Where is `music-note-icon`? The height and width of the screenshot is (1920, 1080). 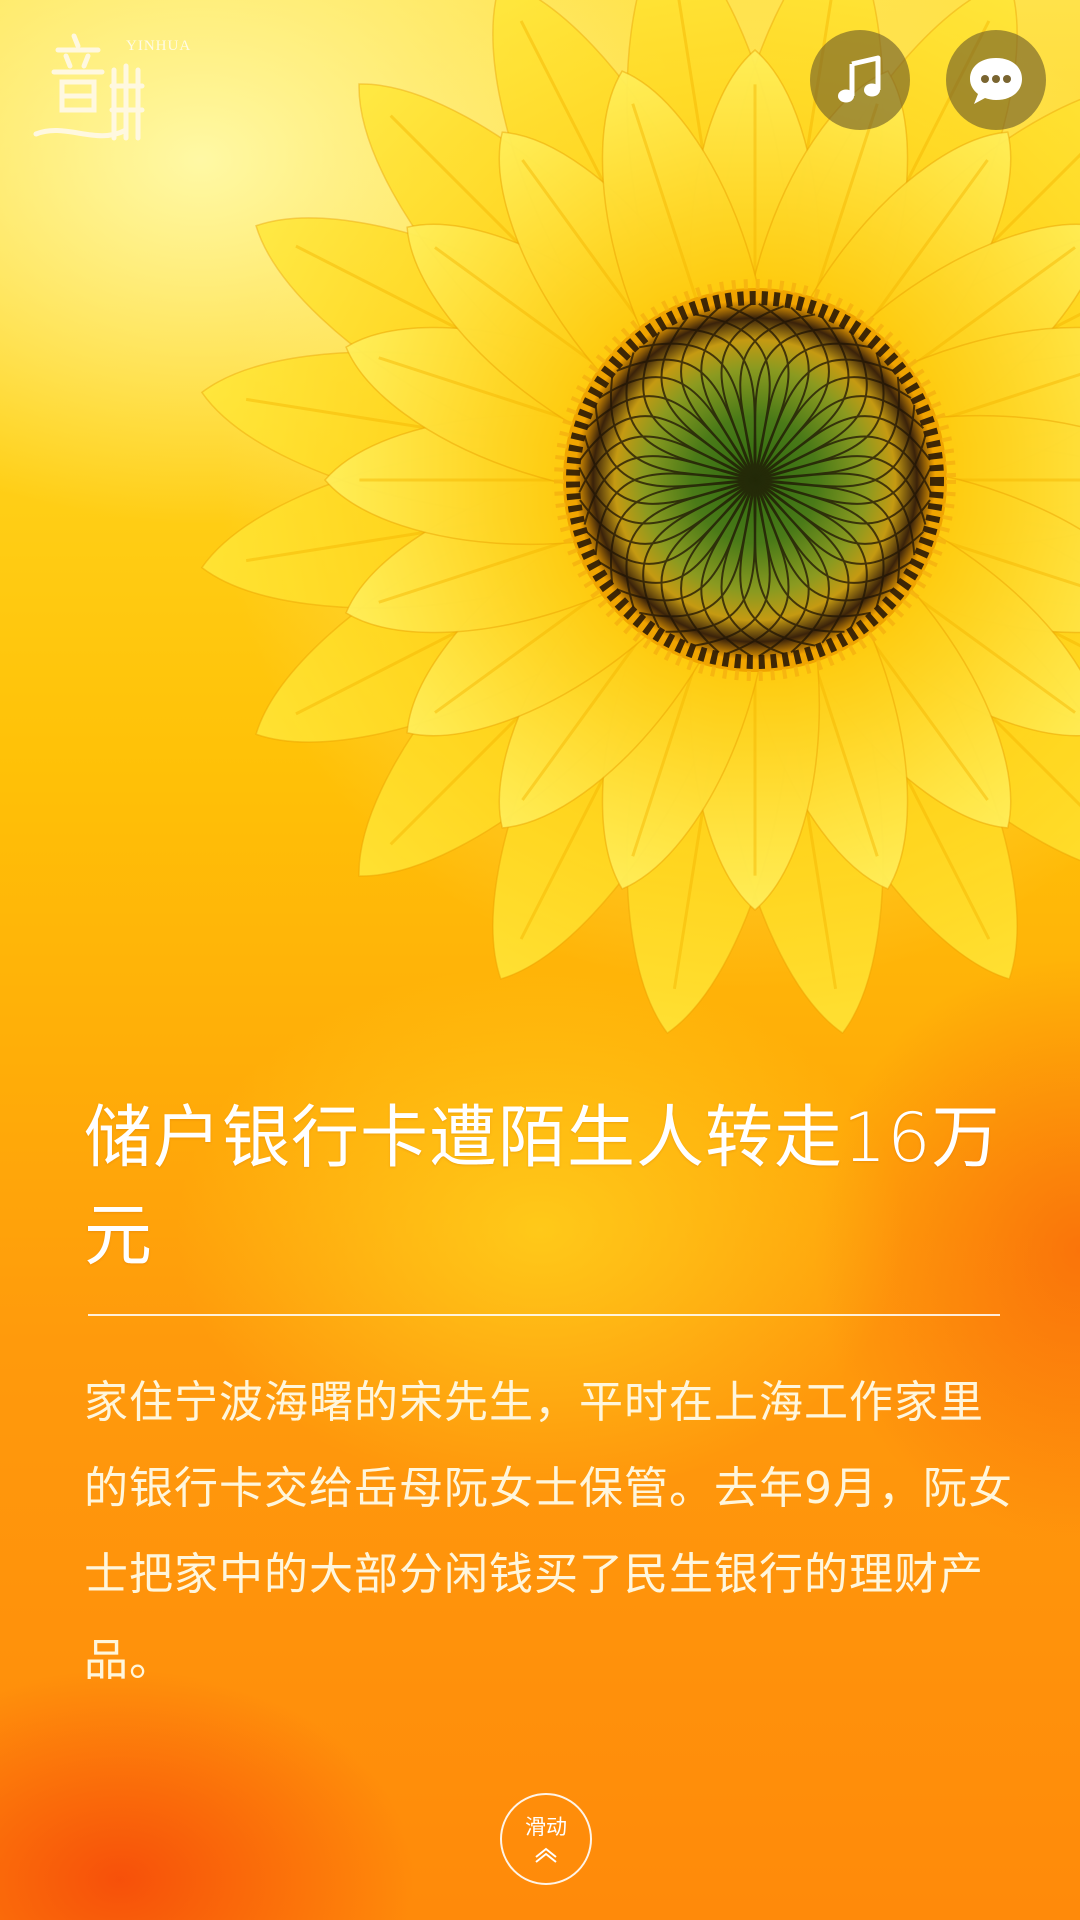
music-note-icon is located at coordinates (859, 79).